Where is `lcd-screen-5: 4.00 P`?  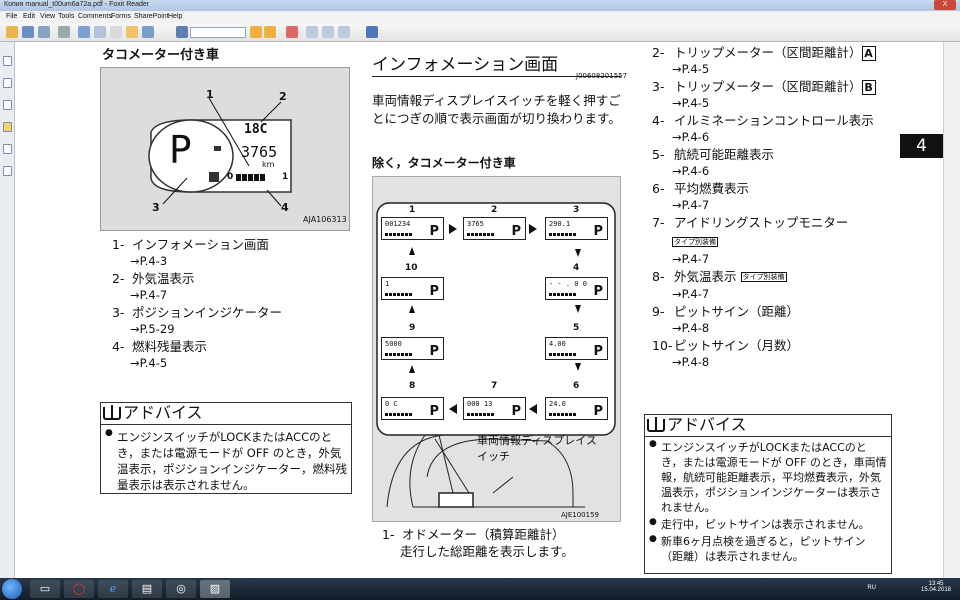
lcd-screen-5: 4.00 P is located at coordinates (576, 348).